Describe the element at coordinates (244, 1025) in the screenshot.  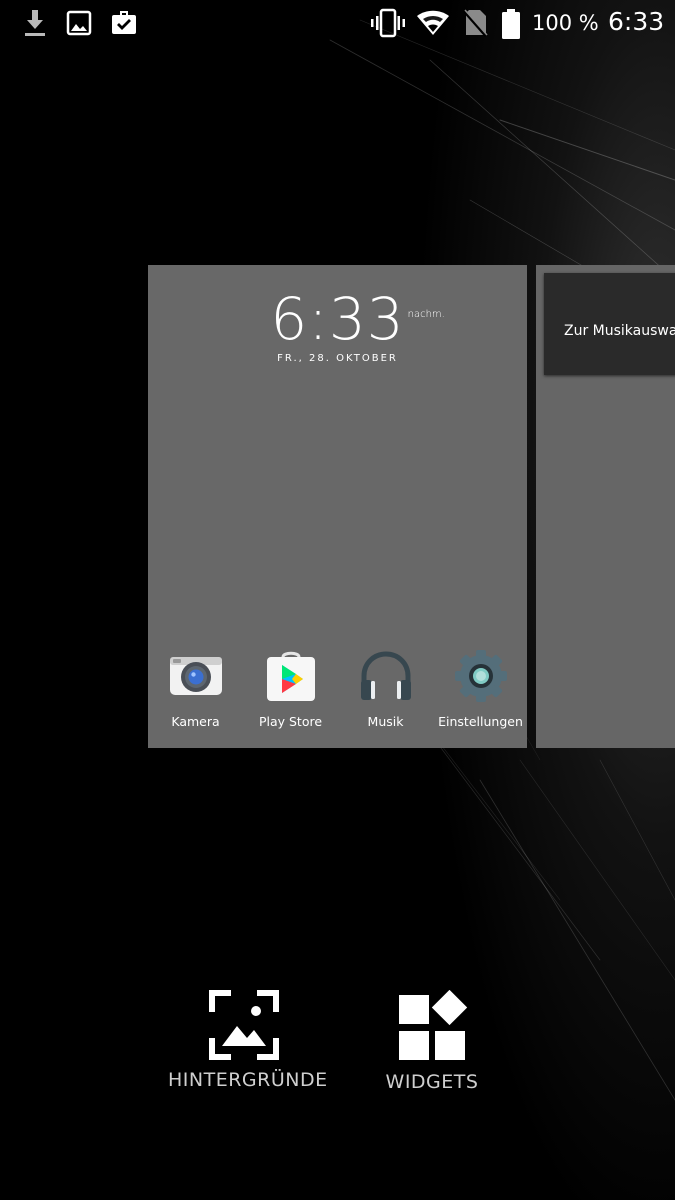
I see `wallpaper-icon` at that location.